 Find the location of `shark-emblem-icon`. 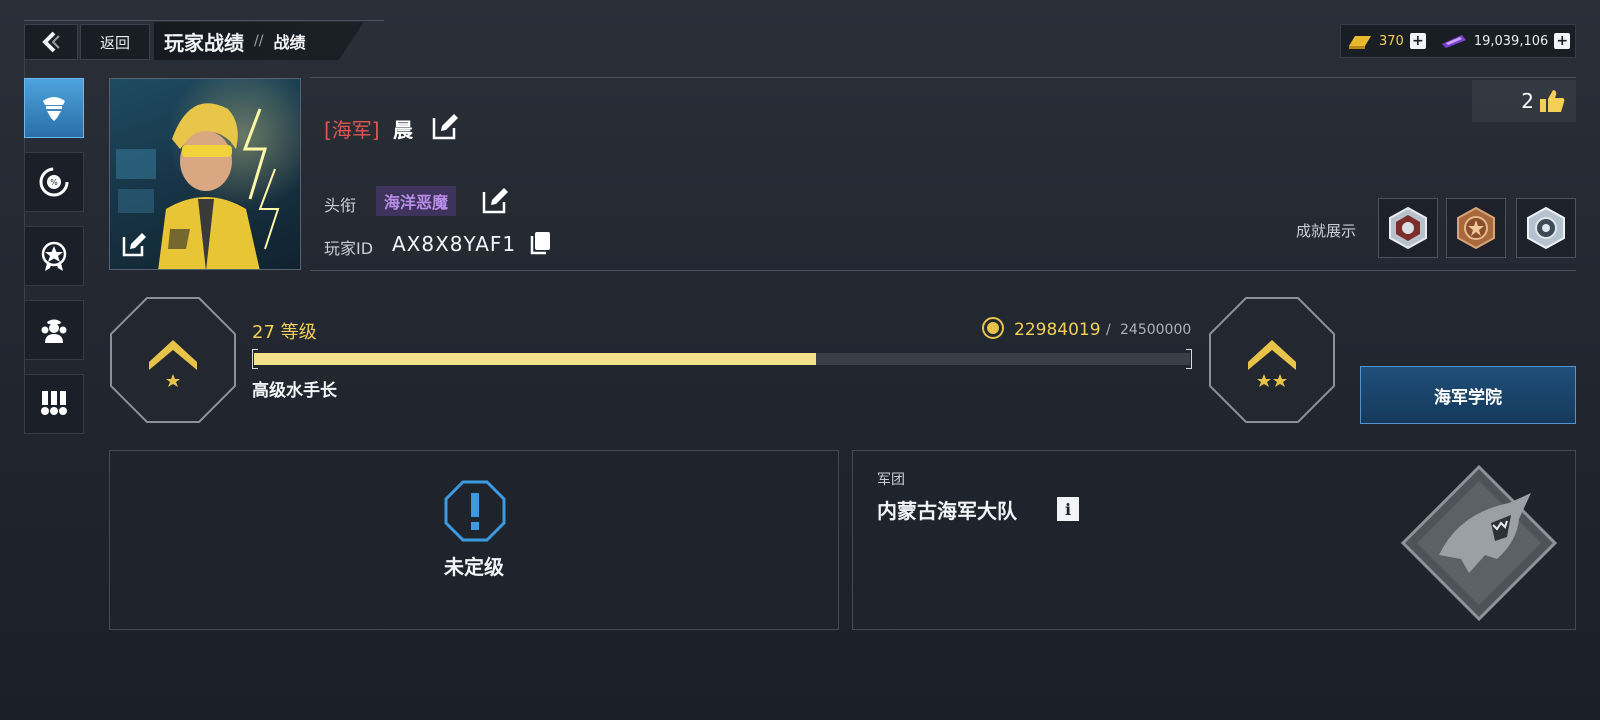

shark-emblem-icon is located at coordinates (1479, 543).